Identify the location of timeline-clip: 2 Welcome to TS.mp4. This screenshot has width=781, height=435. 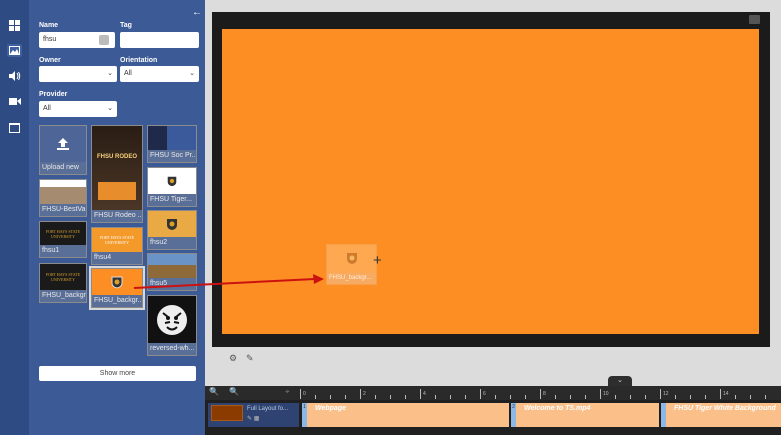
(585, 415).